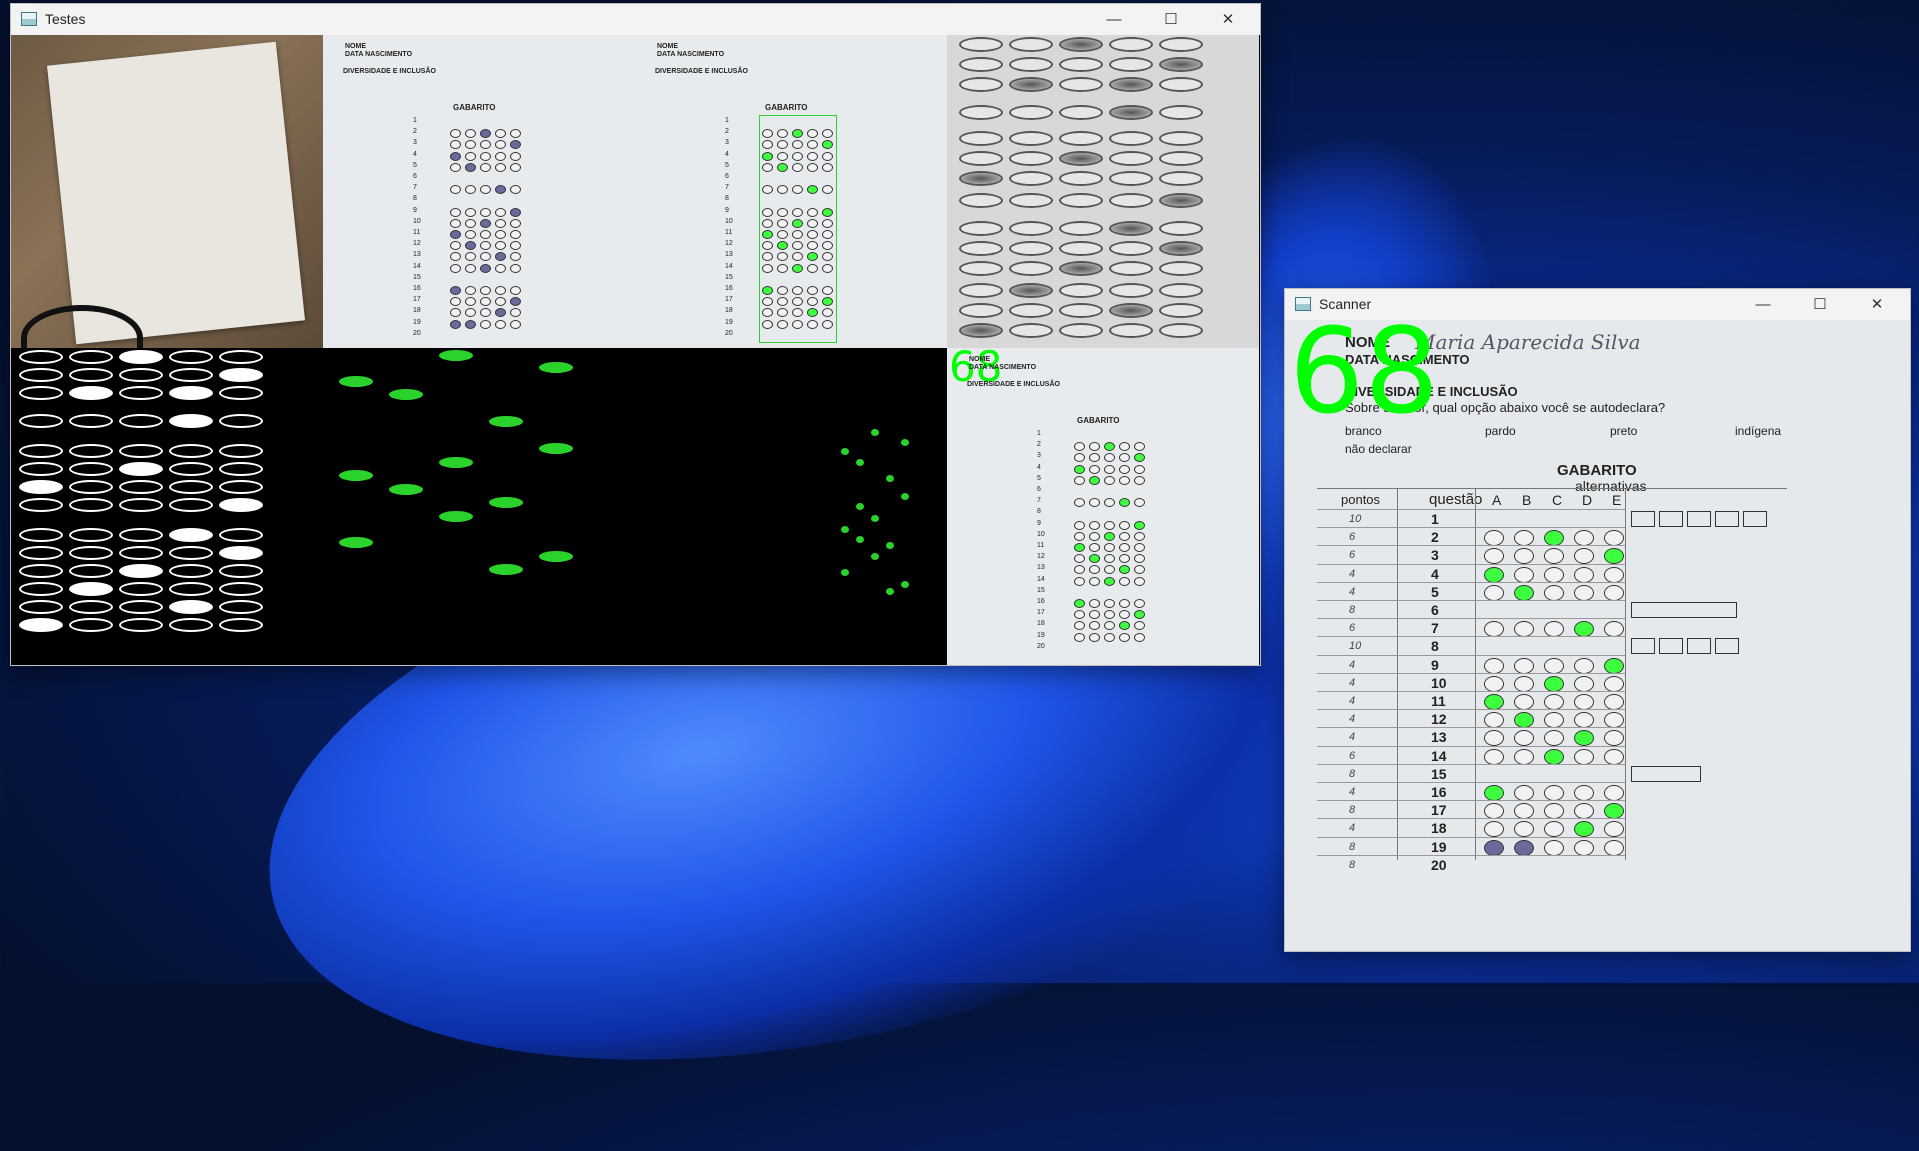 This screenshot has width=1919, height=1151. What do you see at coordinates (1435, 646) in the screenshot?
I see `question-number: 8` at bounding box center [1435, 646].